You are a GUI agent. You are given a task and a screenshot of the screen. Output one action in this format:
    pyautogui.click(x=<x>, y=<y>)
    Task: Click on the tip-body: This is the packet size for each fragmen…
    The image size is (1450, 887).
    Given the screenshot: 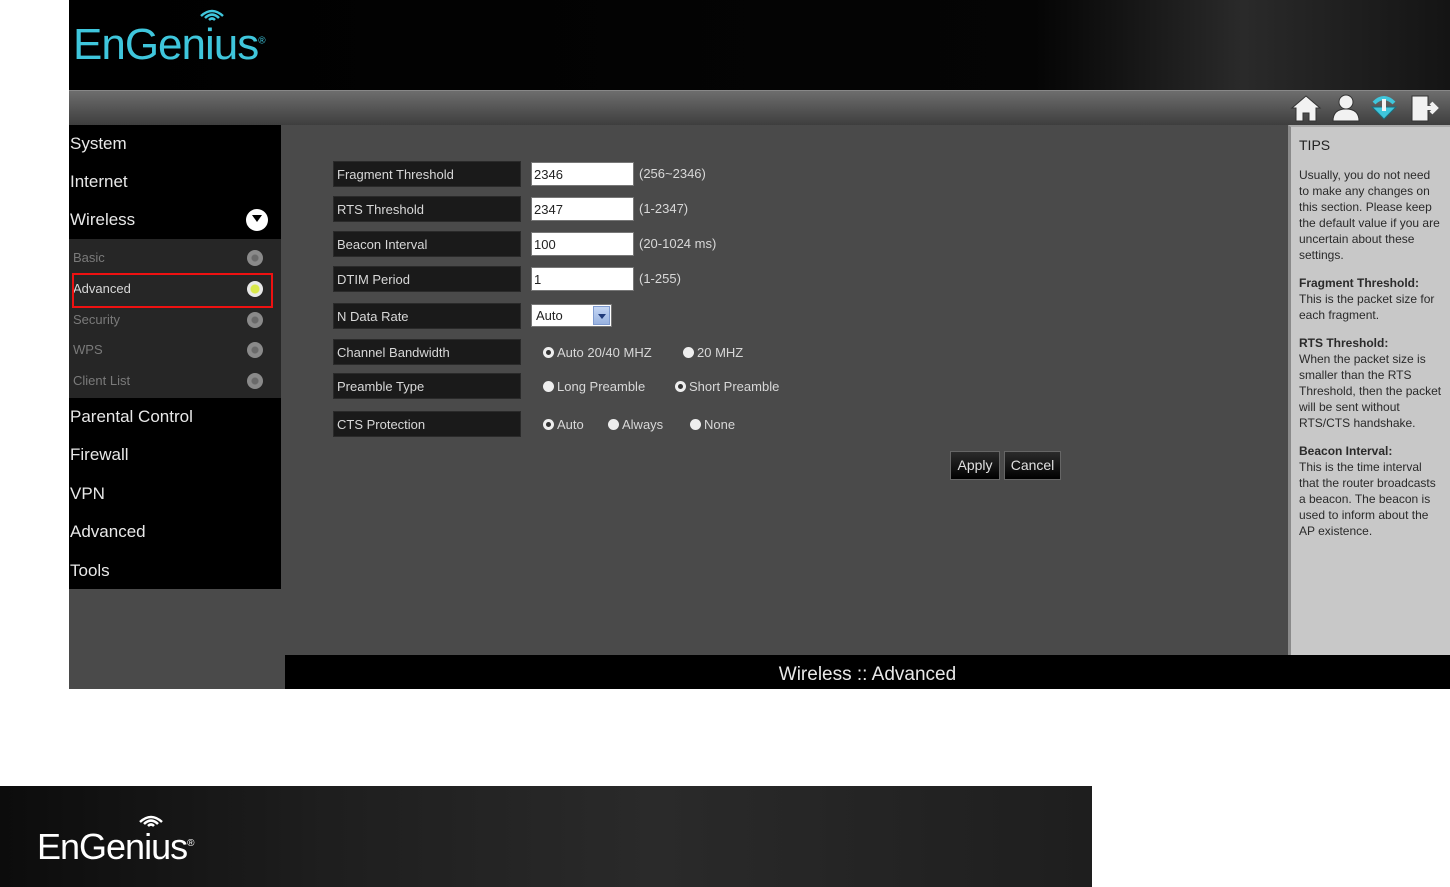 What is the action you would take?
    pyautogui.click(x=1367, y=307)
    